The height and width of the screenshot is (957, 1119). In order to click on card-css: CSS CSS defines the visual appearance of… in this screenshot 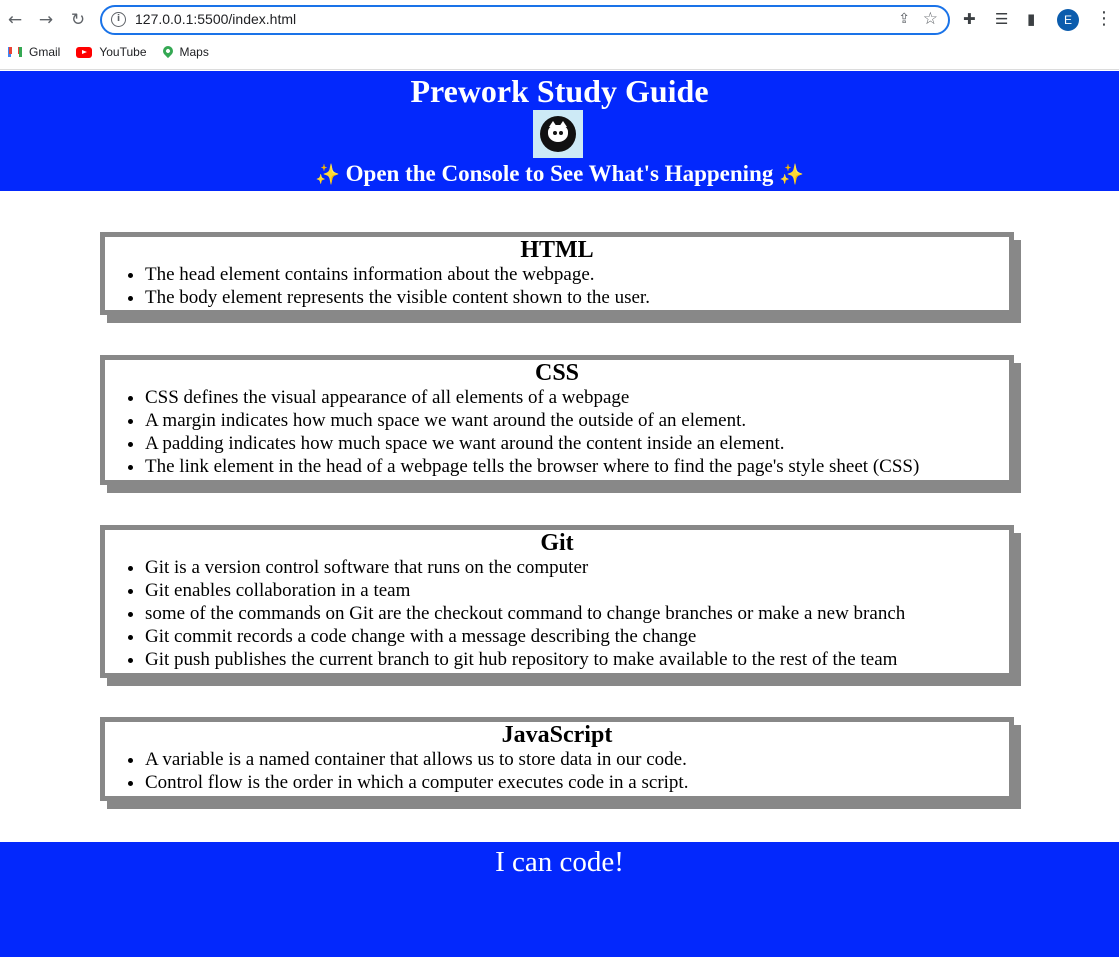, I will do `click(557, 420)`.